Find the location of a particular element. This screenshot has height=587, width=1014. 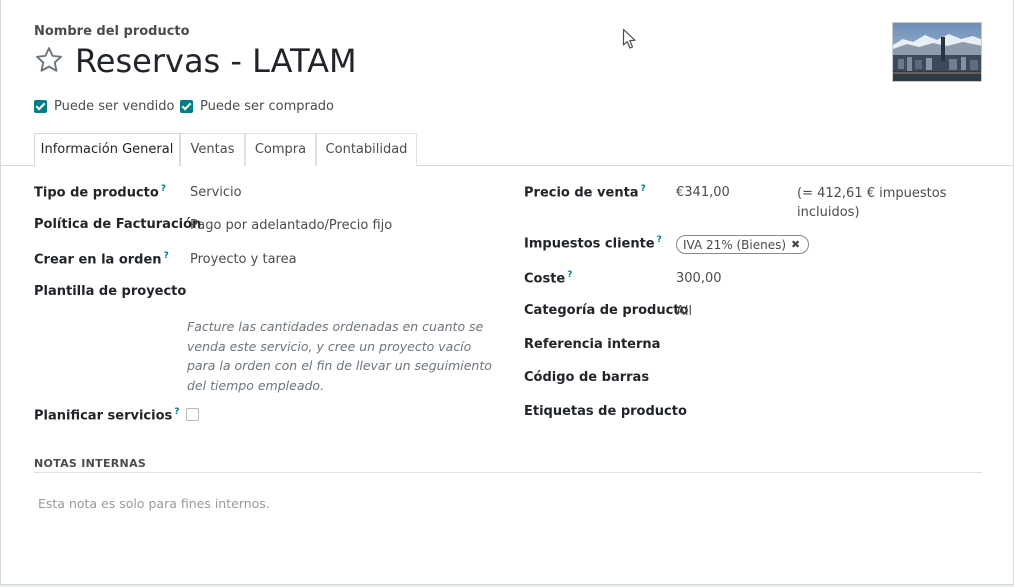

city-skyline-image is located at coordinates (937, 52).